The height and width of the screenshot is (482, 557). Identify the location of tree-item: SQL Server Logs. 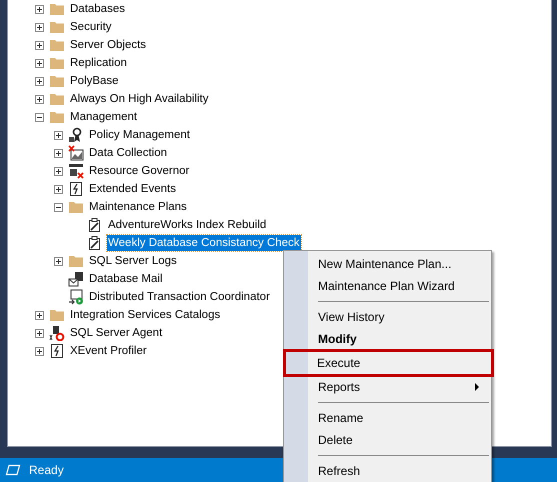
(133, 261).